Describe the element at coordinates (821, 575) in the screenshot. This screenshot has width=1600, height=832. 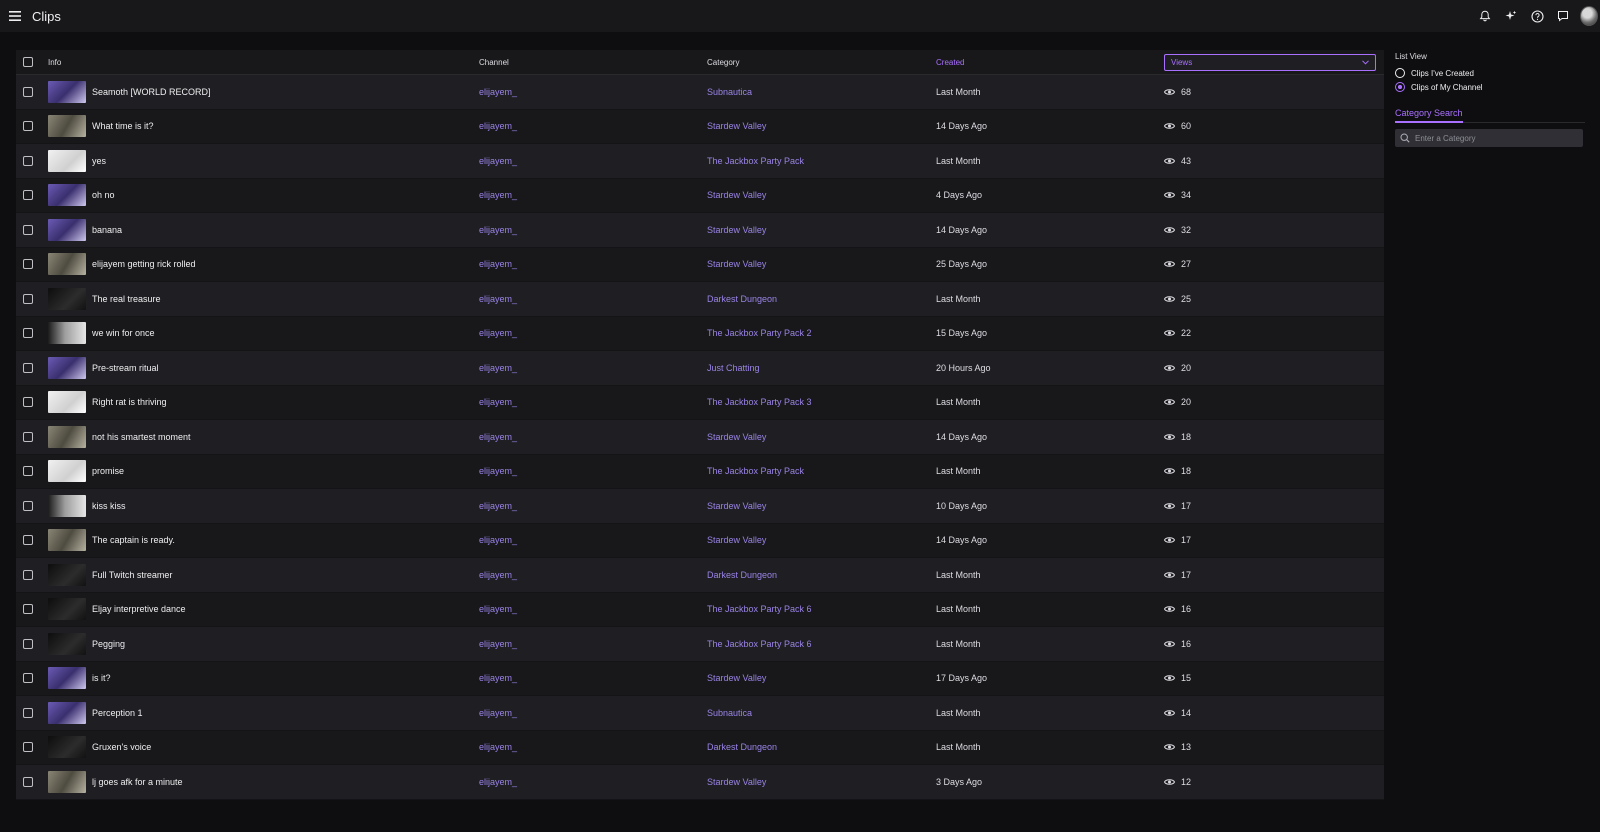
I see `category-link: Darkest Dungeon` at that location.